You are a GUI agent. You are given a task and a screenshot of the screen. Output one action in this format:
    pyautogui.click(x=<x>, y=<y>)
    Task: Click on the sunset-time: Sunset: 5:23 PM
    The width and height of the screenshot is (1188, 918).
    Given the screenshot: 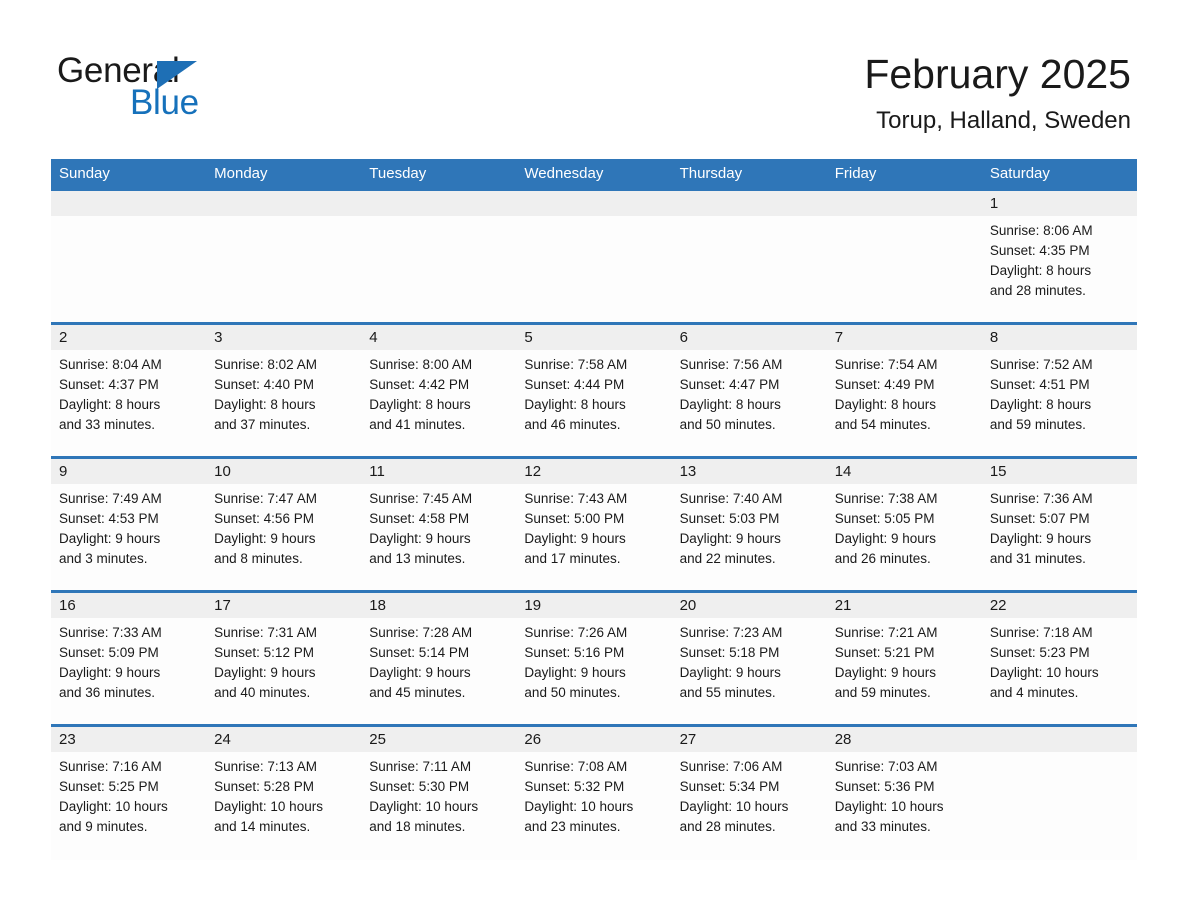 What is the action you would take?
    pyautogui.click(x=1039, y=652)
    